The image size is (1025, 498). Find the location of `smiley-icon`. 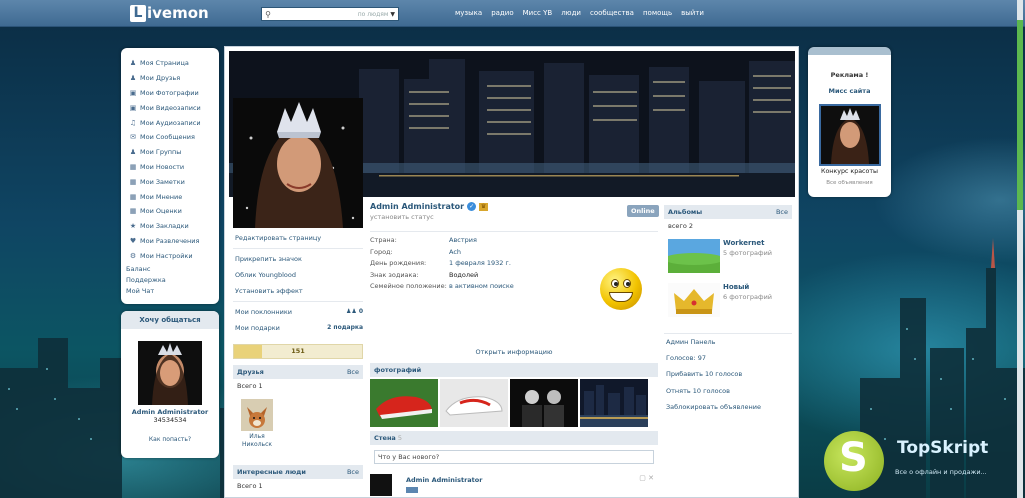

smiley-icon is located at coordinates (621, 289).